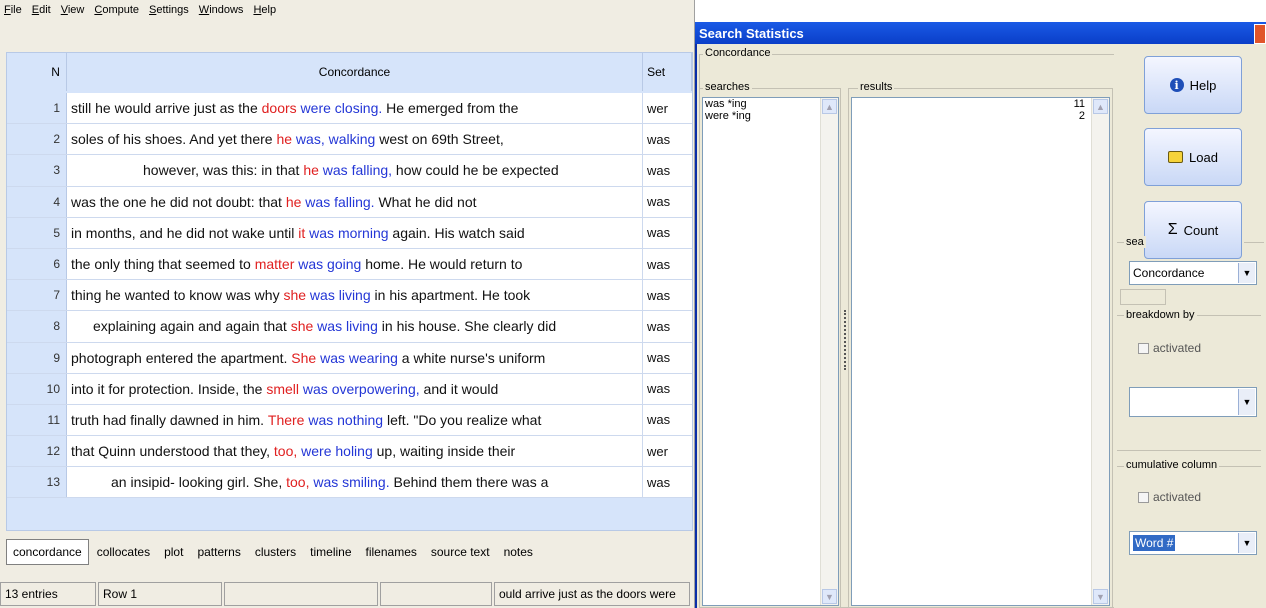 The height and width of the screenshot is (608, 1266). Describe the element at coordinates (1193, 402) in the screenshot. I see `breakdown-select: ▼` at that location.